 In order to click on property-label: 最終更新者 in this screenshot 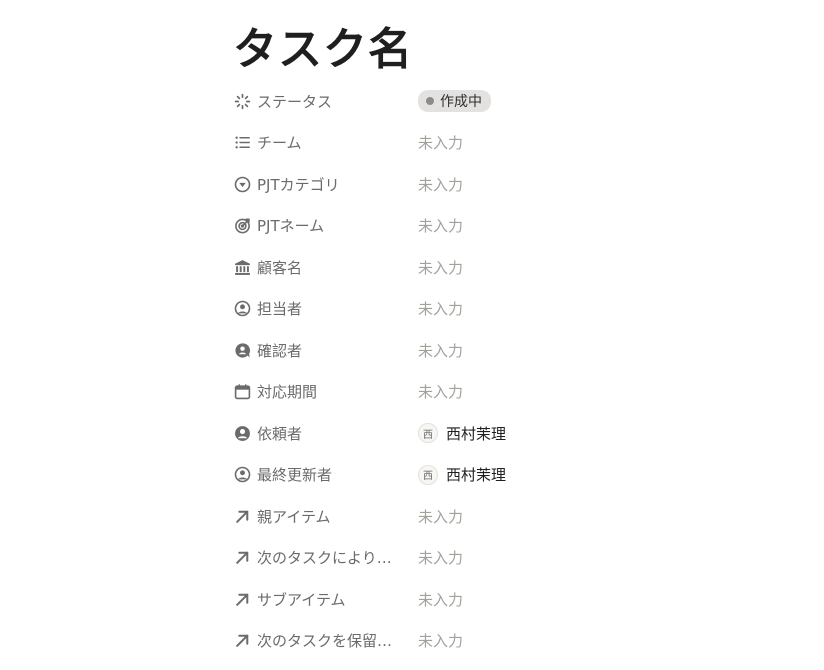, I will do `click(295, 475)`.